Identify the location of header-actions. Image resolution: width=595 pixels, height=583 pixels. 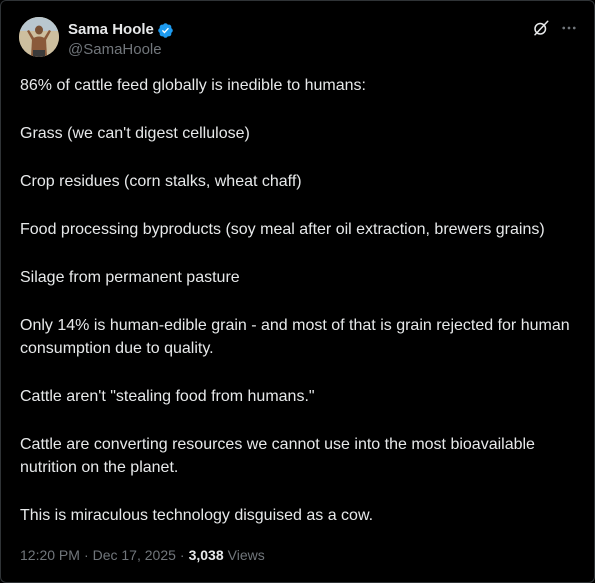
(555, 28).